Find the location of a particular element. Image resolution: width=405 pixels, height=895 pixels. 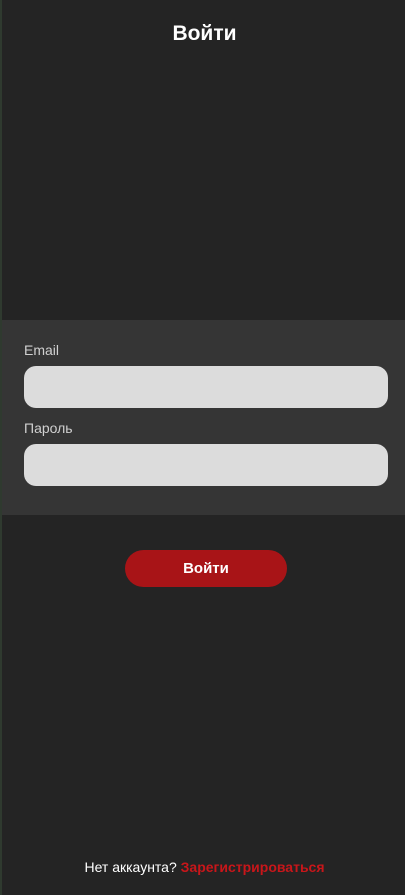

email-field is located at coordinates (206, 387).